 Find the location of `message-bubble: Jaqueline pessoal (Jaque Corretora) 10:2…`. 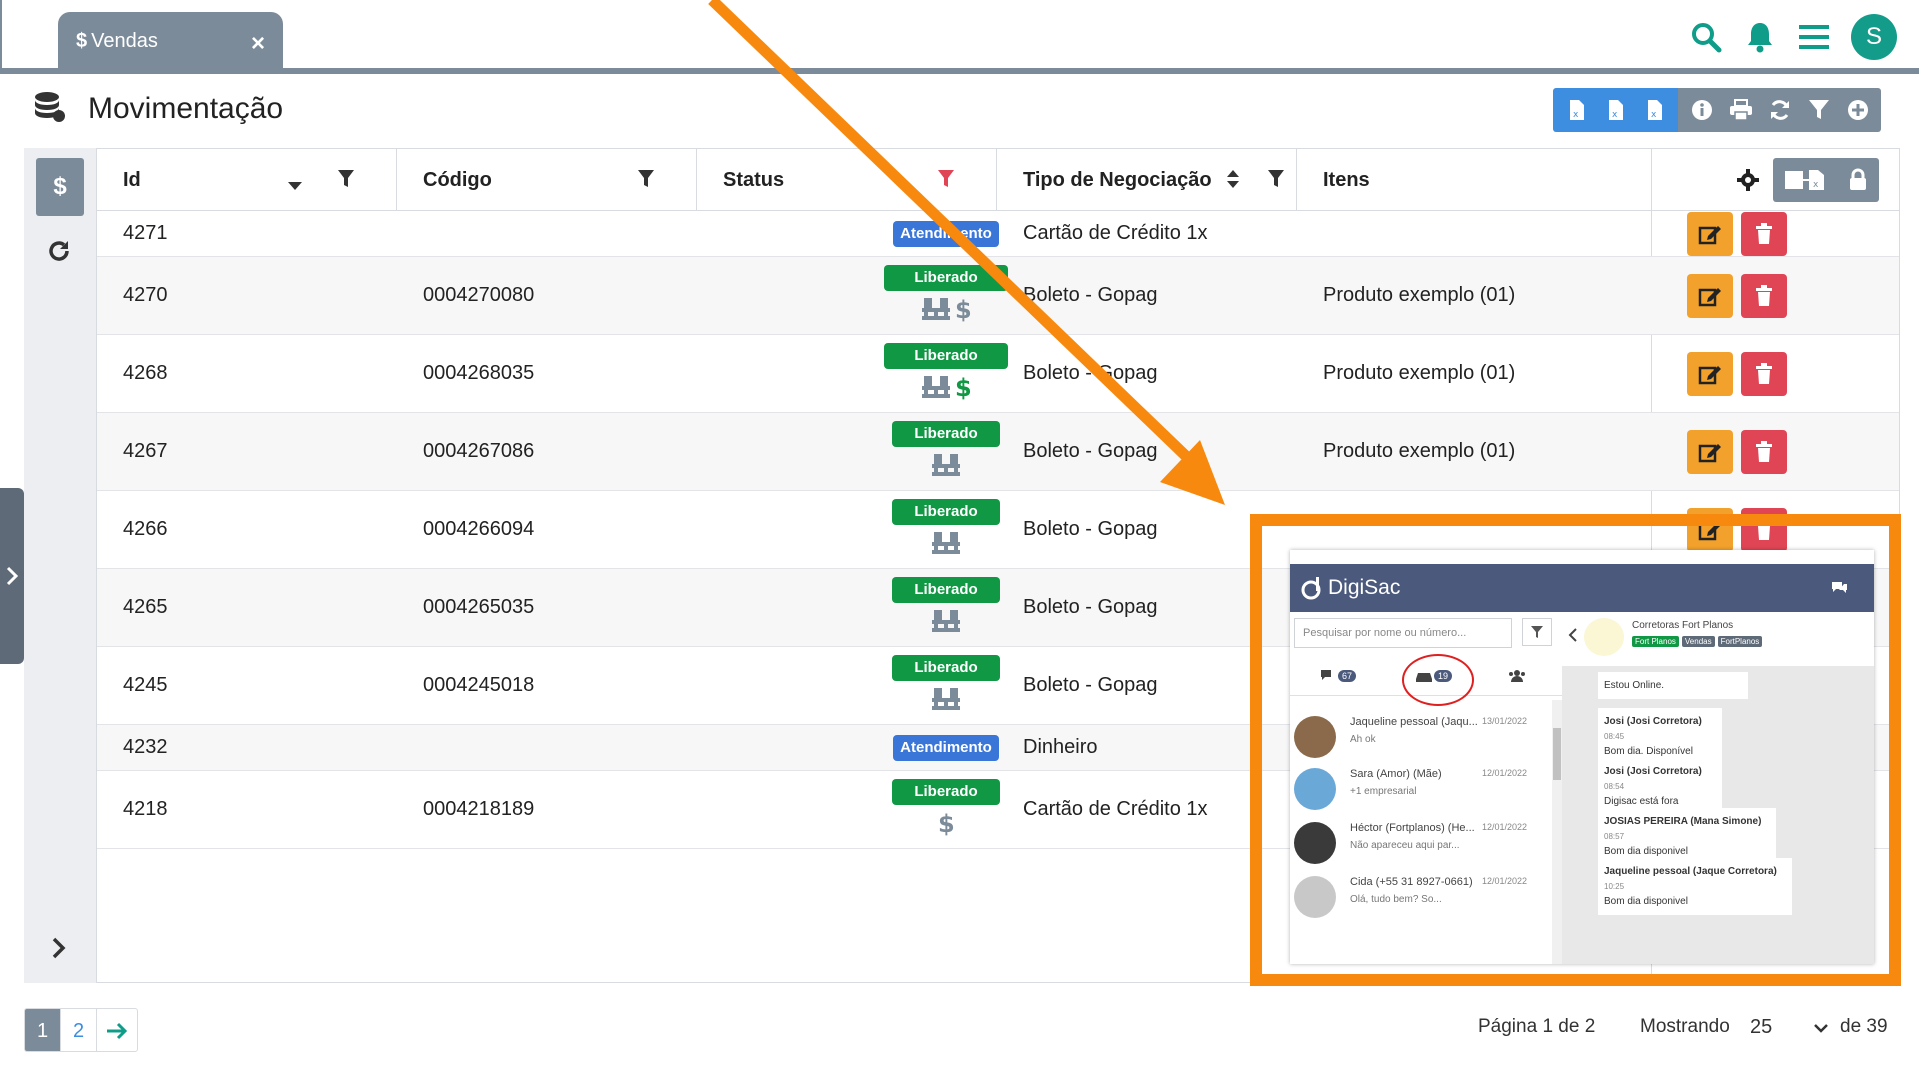

message-bubble: Jaqueline pessoal (Jaque Corretora) 10:2… is located at coordinates (1695, 886).